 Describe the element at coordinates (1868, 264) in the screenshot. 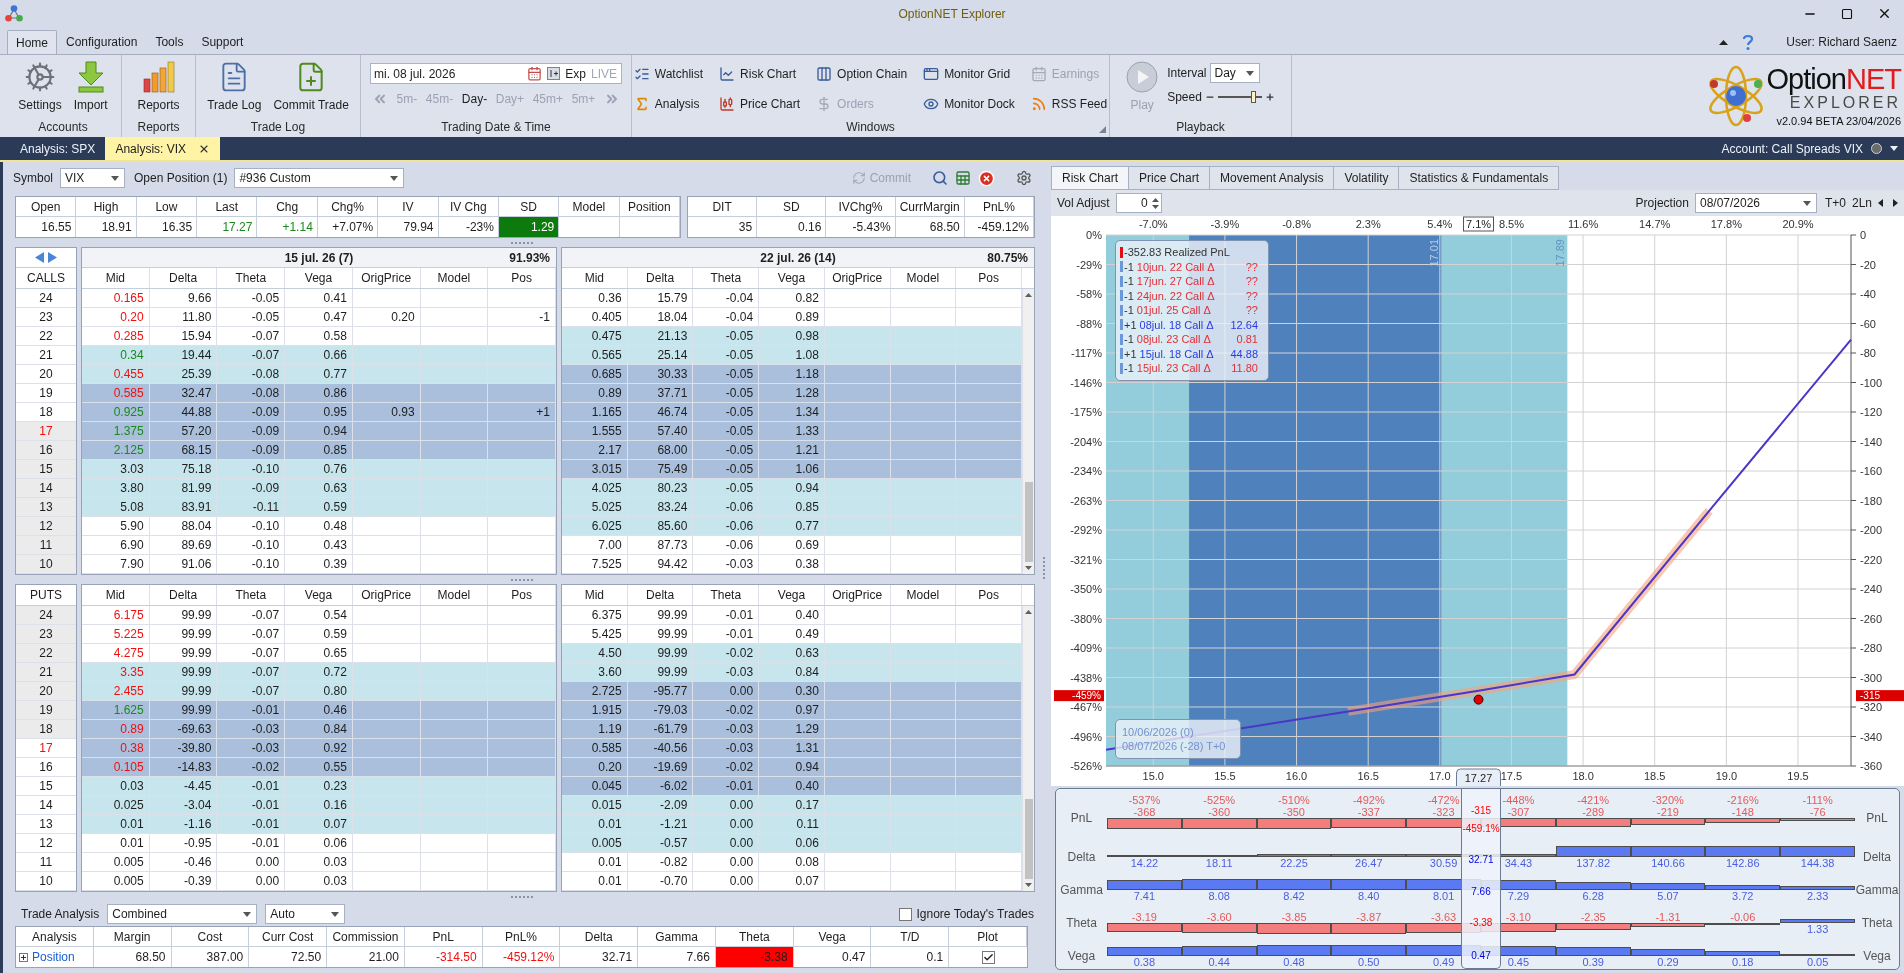

I see `axis-label: -20` at that location.